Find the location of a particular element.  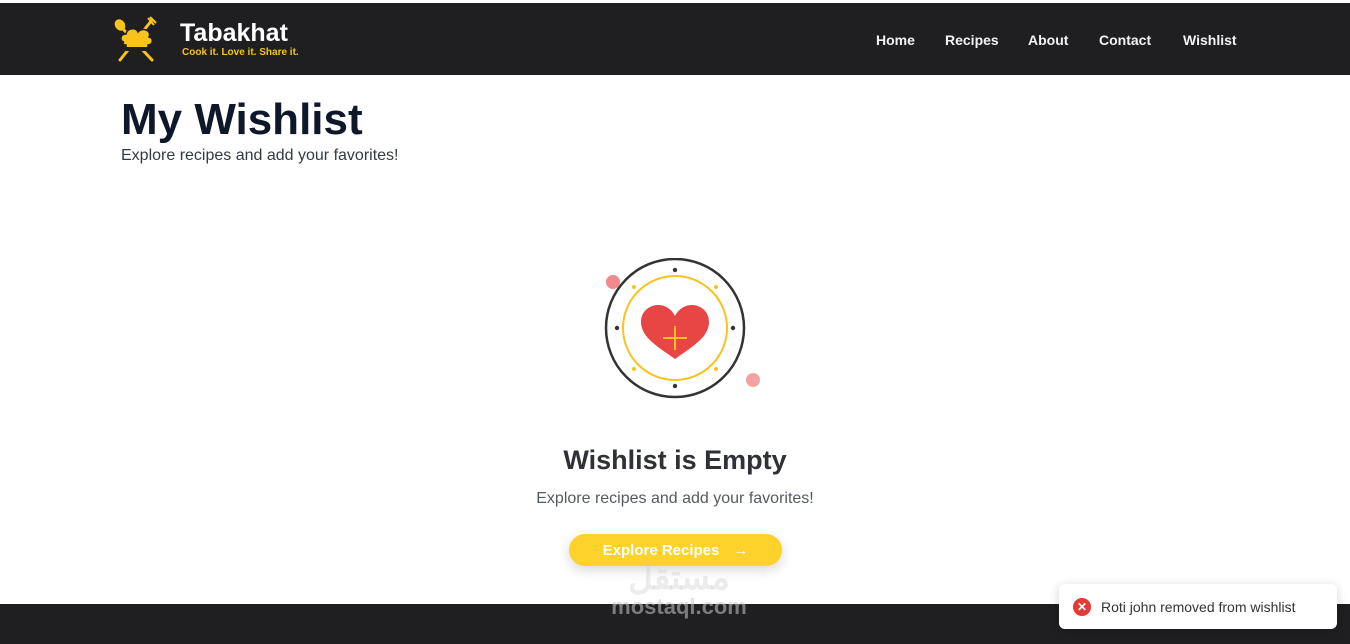

watermark-latin: mostaql.com is located at coordinates (679, 606).